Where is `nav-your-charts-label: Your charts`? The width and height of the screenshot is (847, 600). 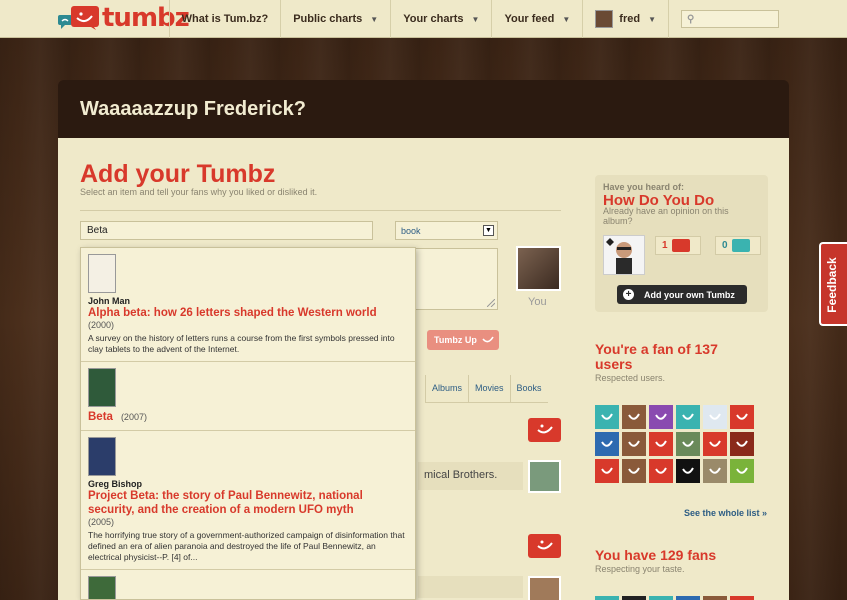 nav-your-charts-label: Your charts is located at coordinates (433, 19).